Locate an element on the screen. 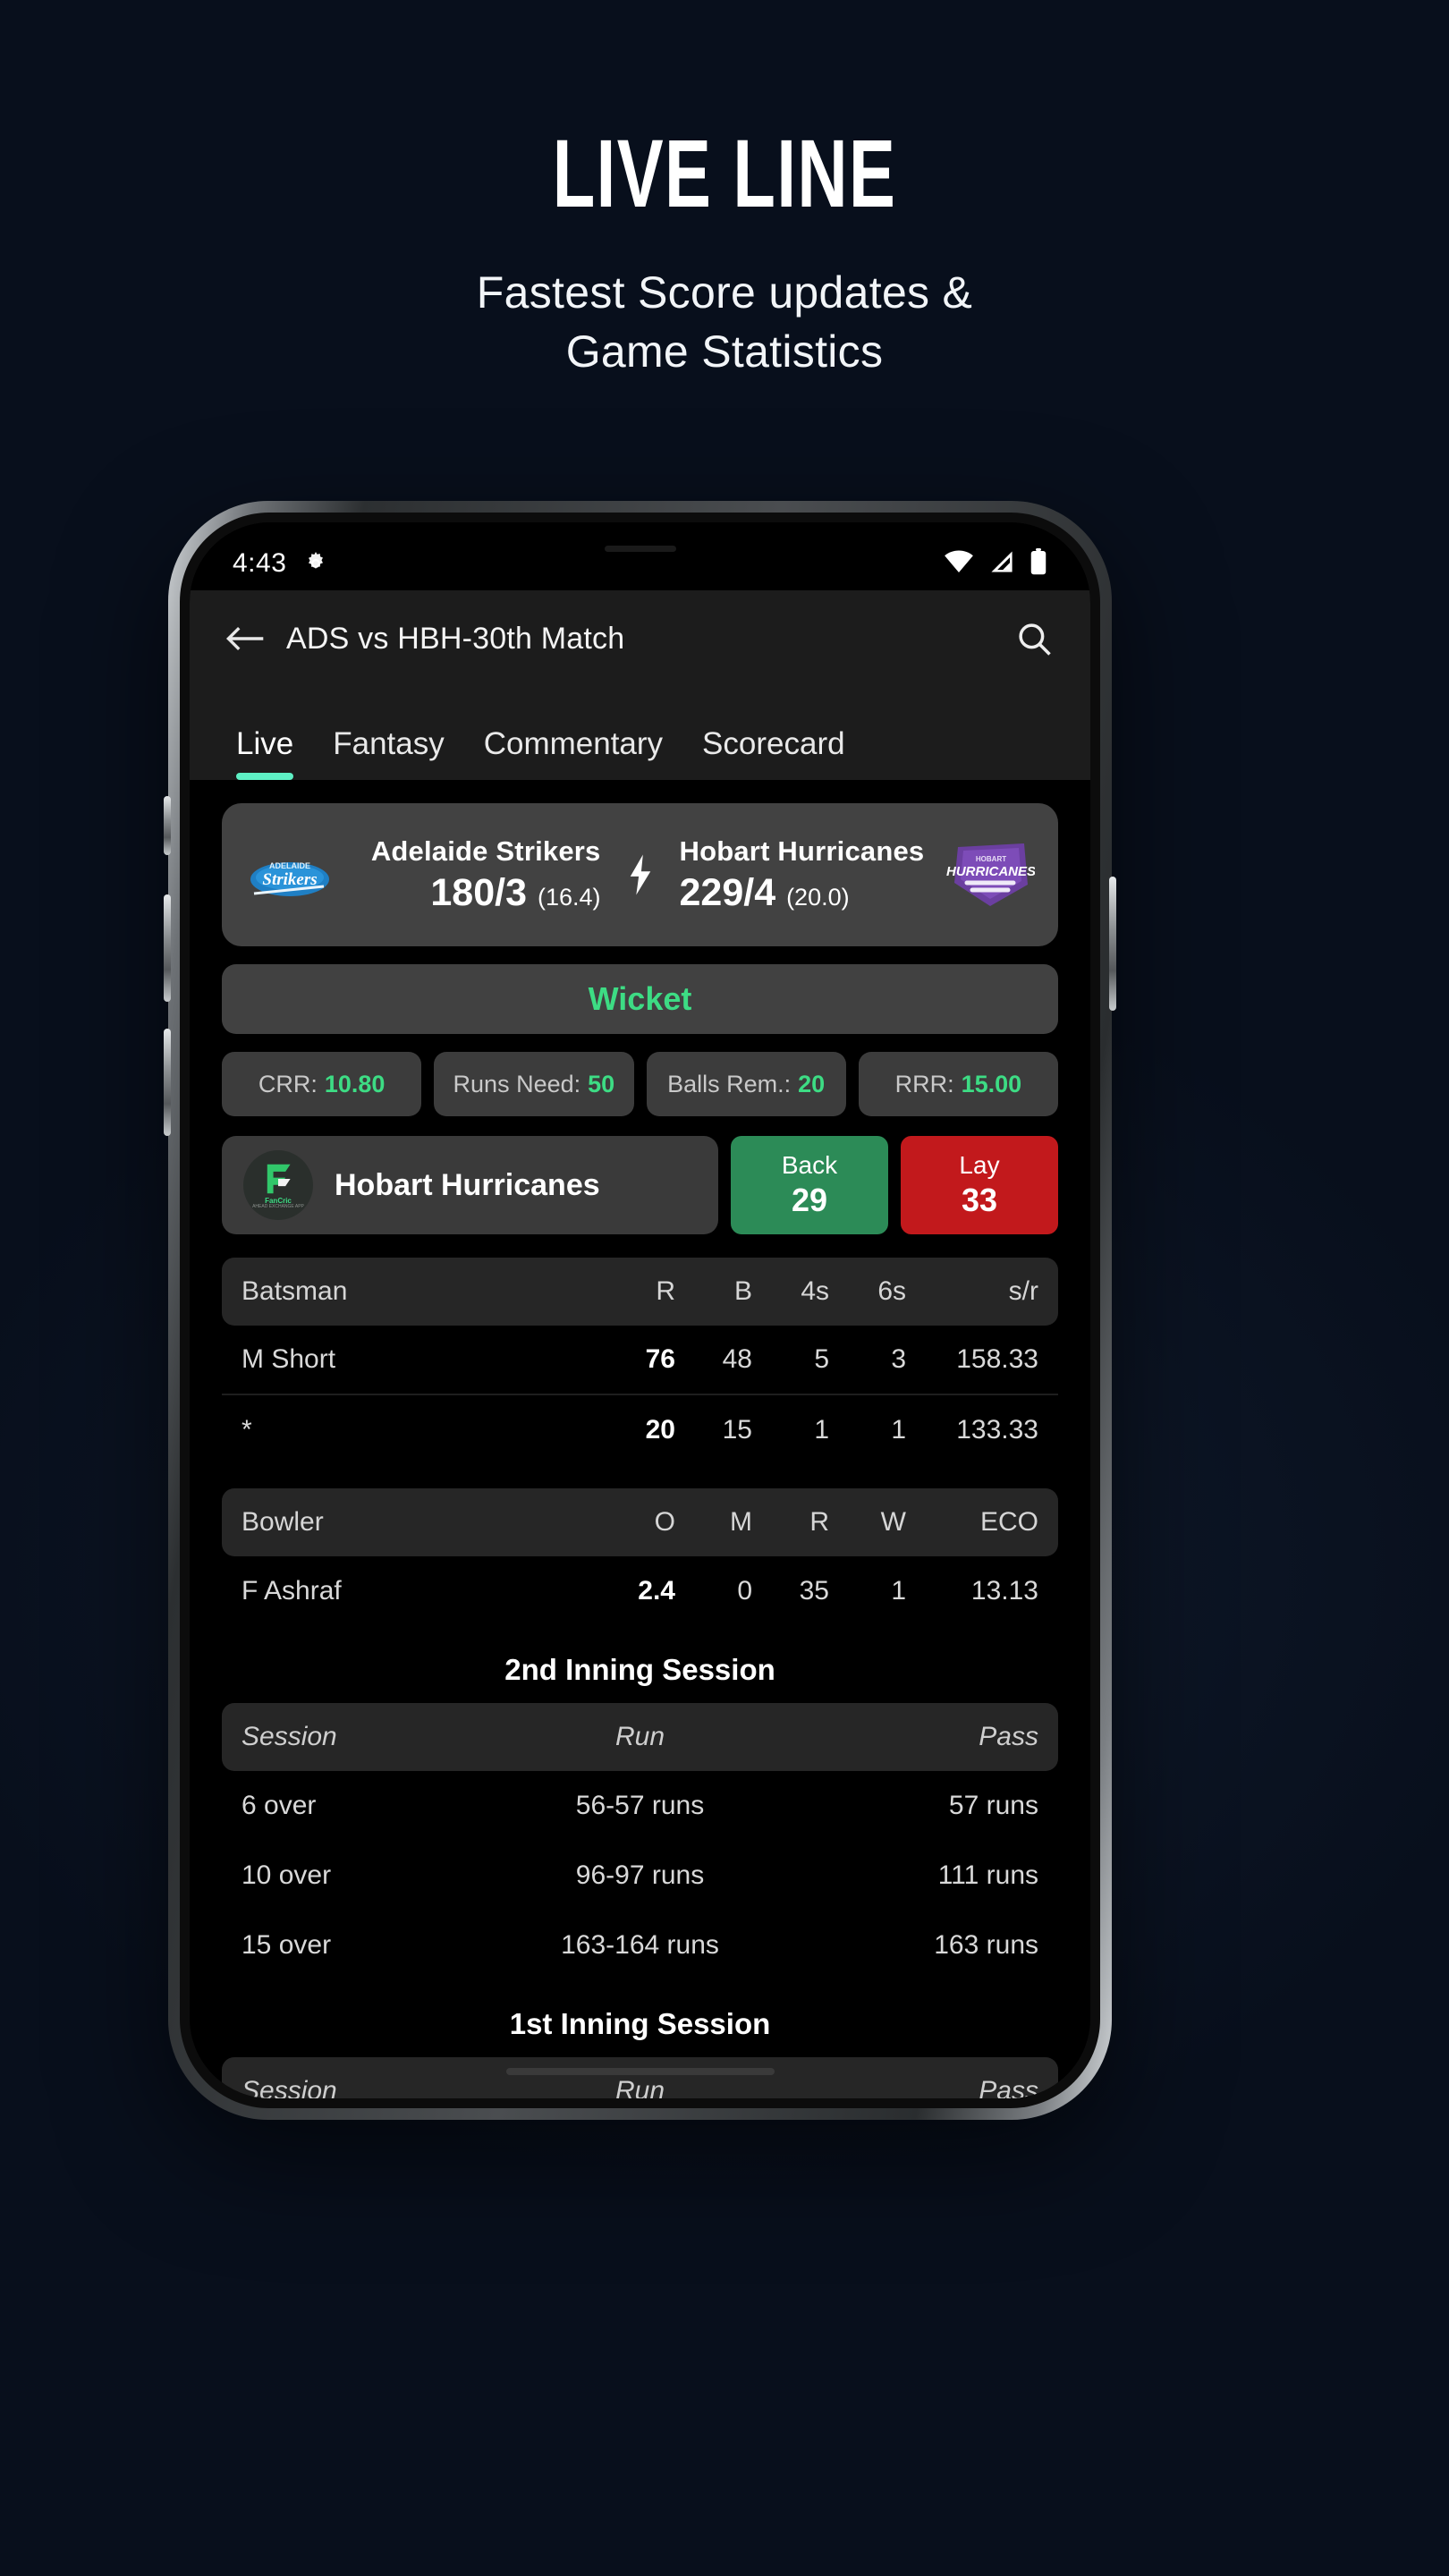  tab-commentary: Commentary is located at coordinates (573, 733).